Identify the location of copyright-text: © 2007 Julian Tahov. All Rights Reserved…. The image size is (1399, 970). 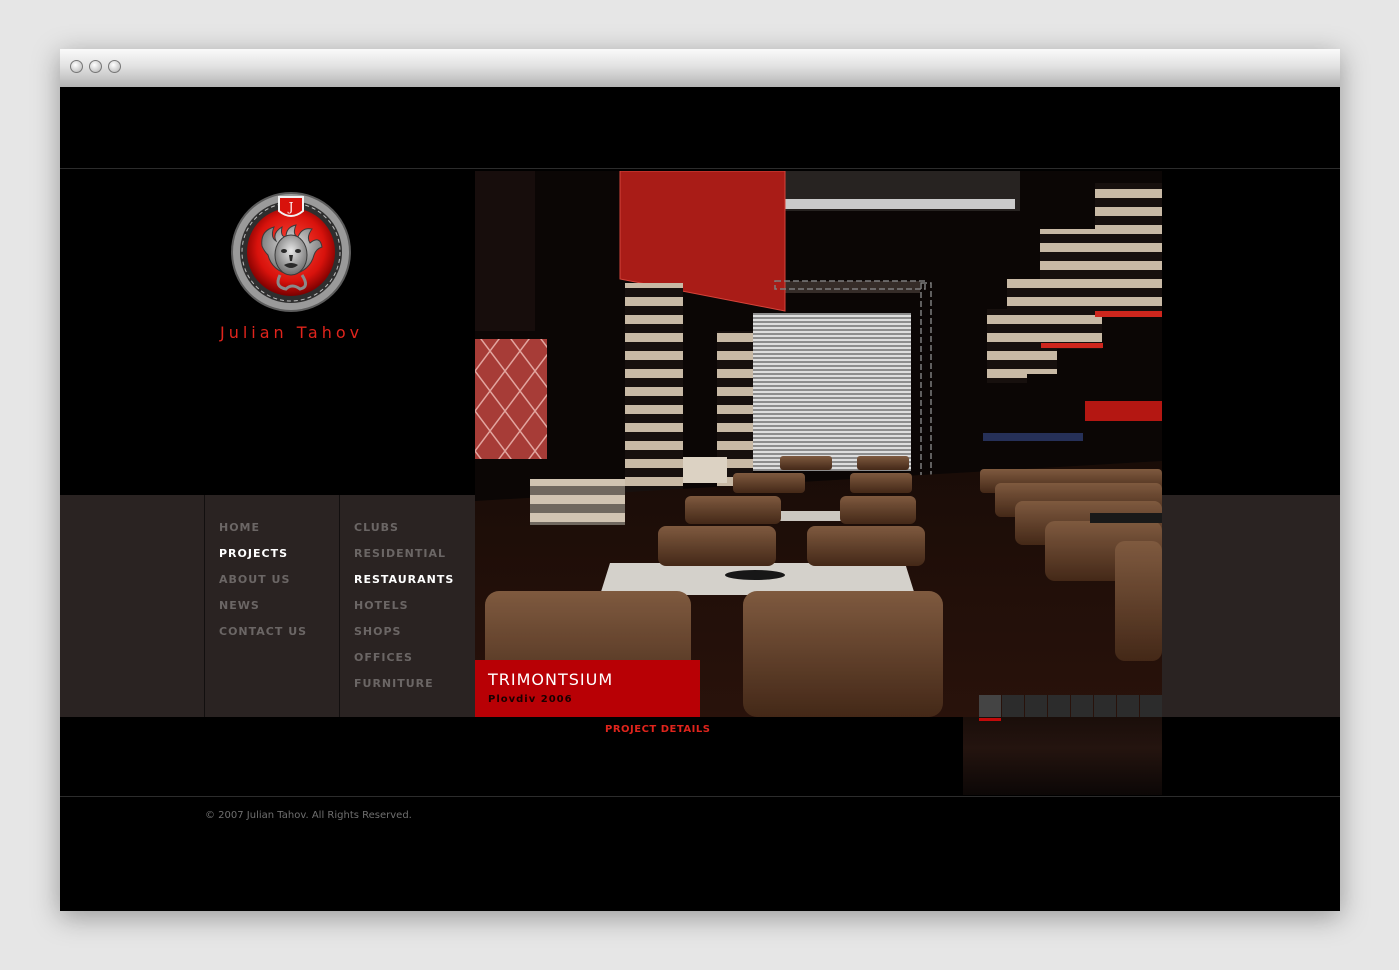
(308, 815).